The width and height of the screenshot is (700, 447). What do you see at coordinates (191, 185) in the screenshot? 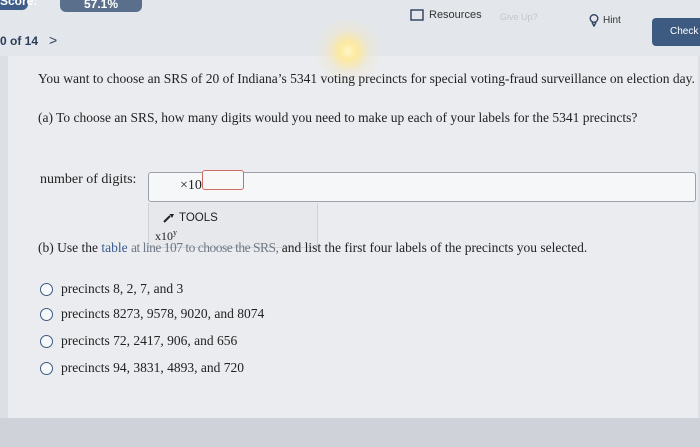
I see `times-ten-token: ×10` at bounding box center [191, 185].